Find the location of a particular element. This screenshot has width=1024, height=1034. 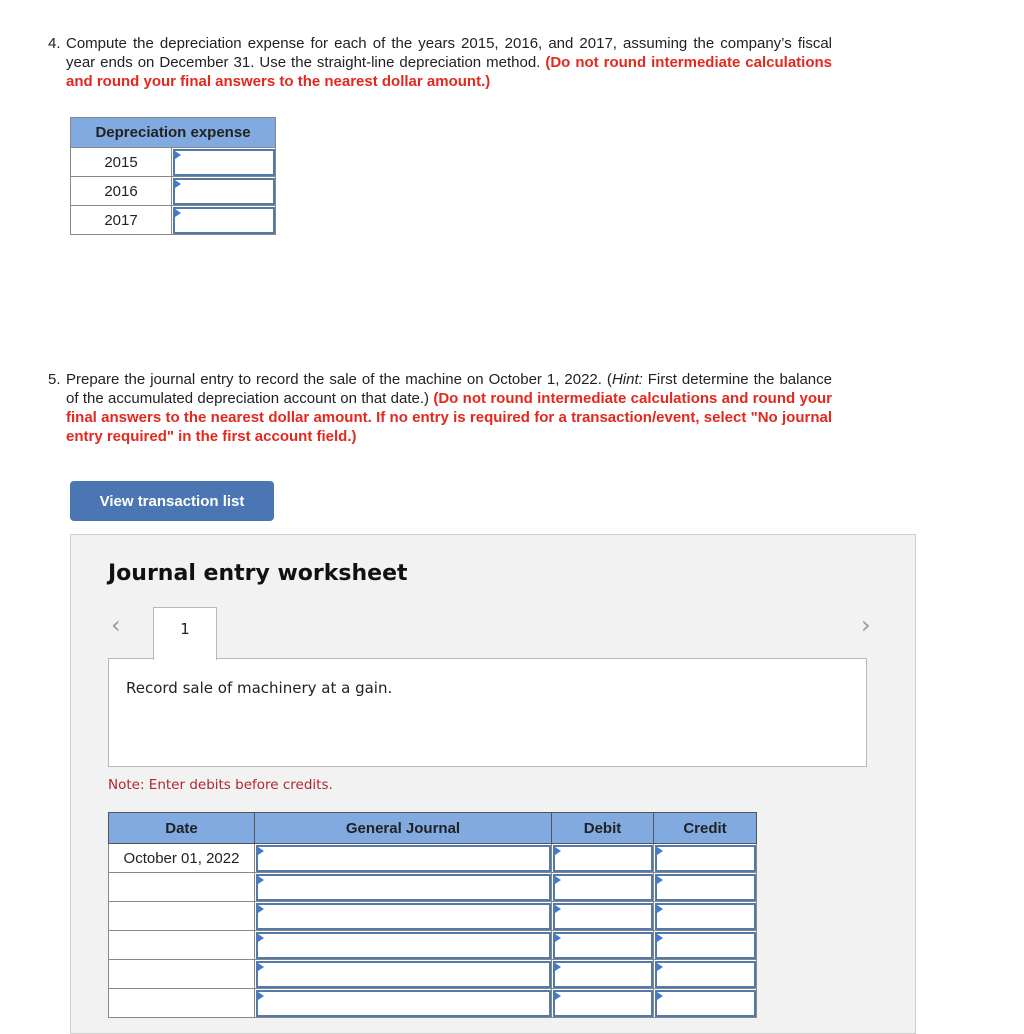

depreciation-table: Depreciation expense 2015 2016 2017 is located at coordinates (173, 176).